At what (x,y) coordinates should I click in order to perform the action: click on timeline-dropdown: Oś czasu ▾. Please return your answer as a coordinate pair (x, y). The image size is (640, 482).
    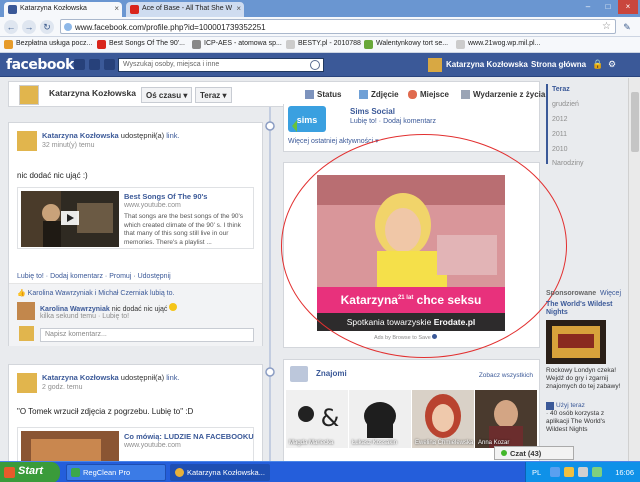
    Looking at the image, I should click on (167, 95).